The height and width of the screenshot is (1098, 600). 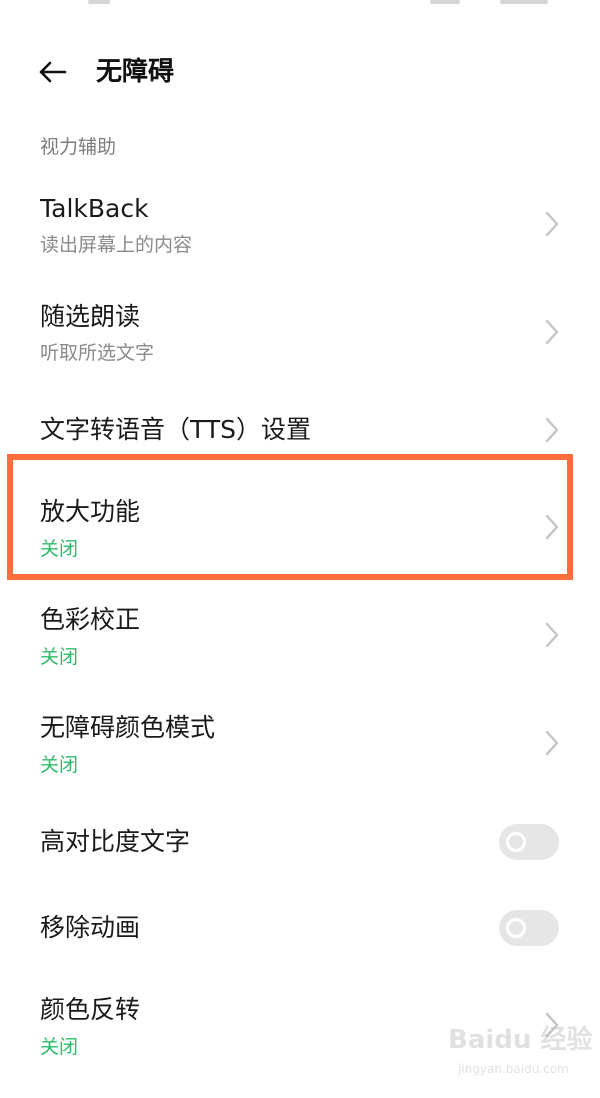 What do you see at coordinates (529, 842) in the screenshot?
I see `high-contrast-text-toggle` at bounding box center [529, 842].